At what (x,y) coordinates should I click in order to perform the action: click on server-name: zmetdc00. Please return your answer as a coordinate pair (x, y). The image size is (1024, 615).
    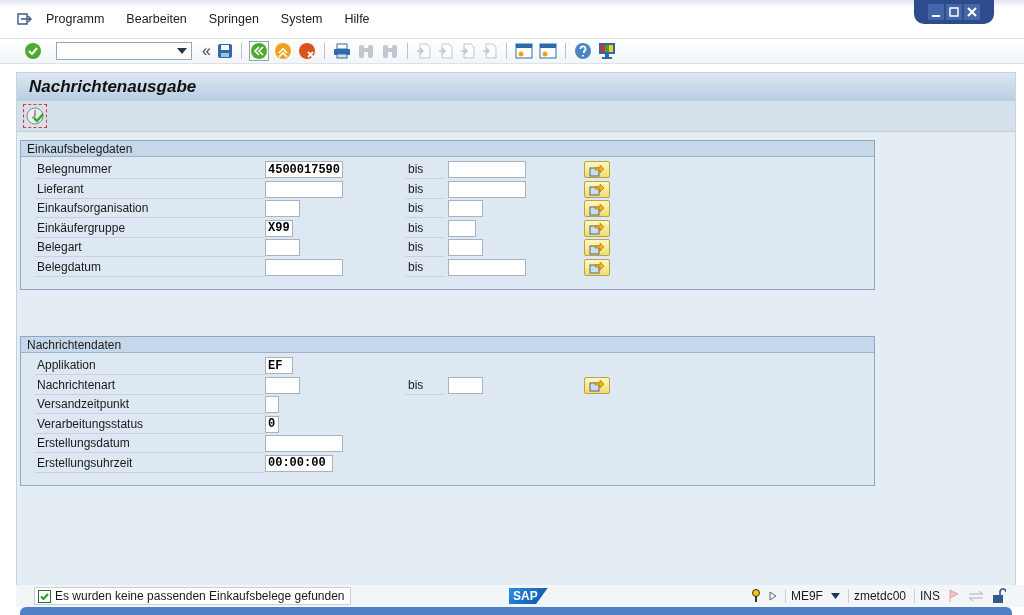
    Looking at the image, I should click on (876, 596).